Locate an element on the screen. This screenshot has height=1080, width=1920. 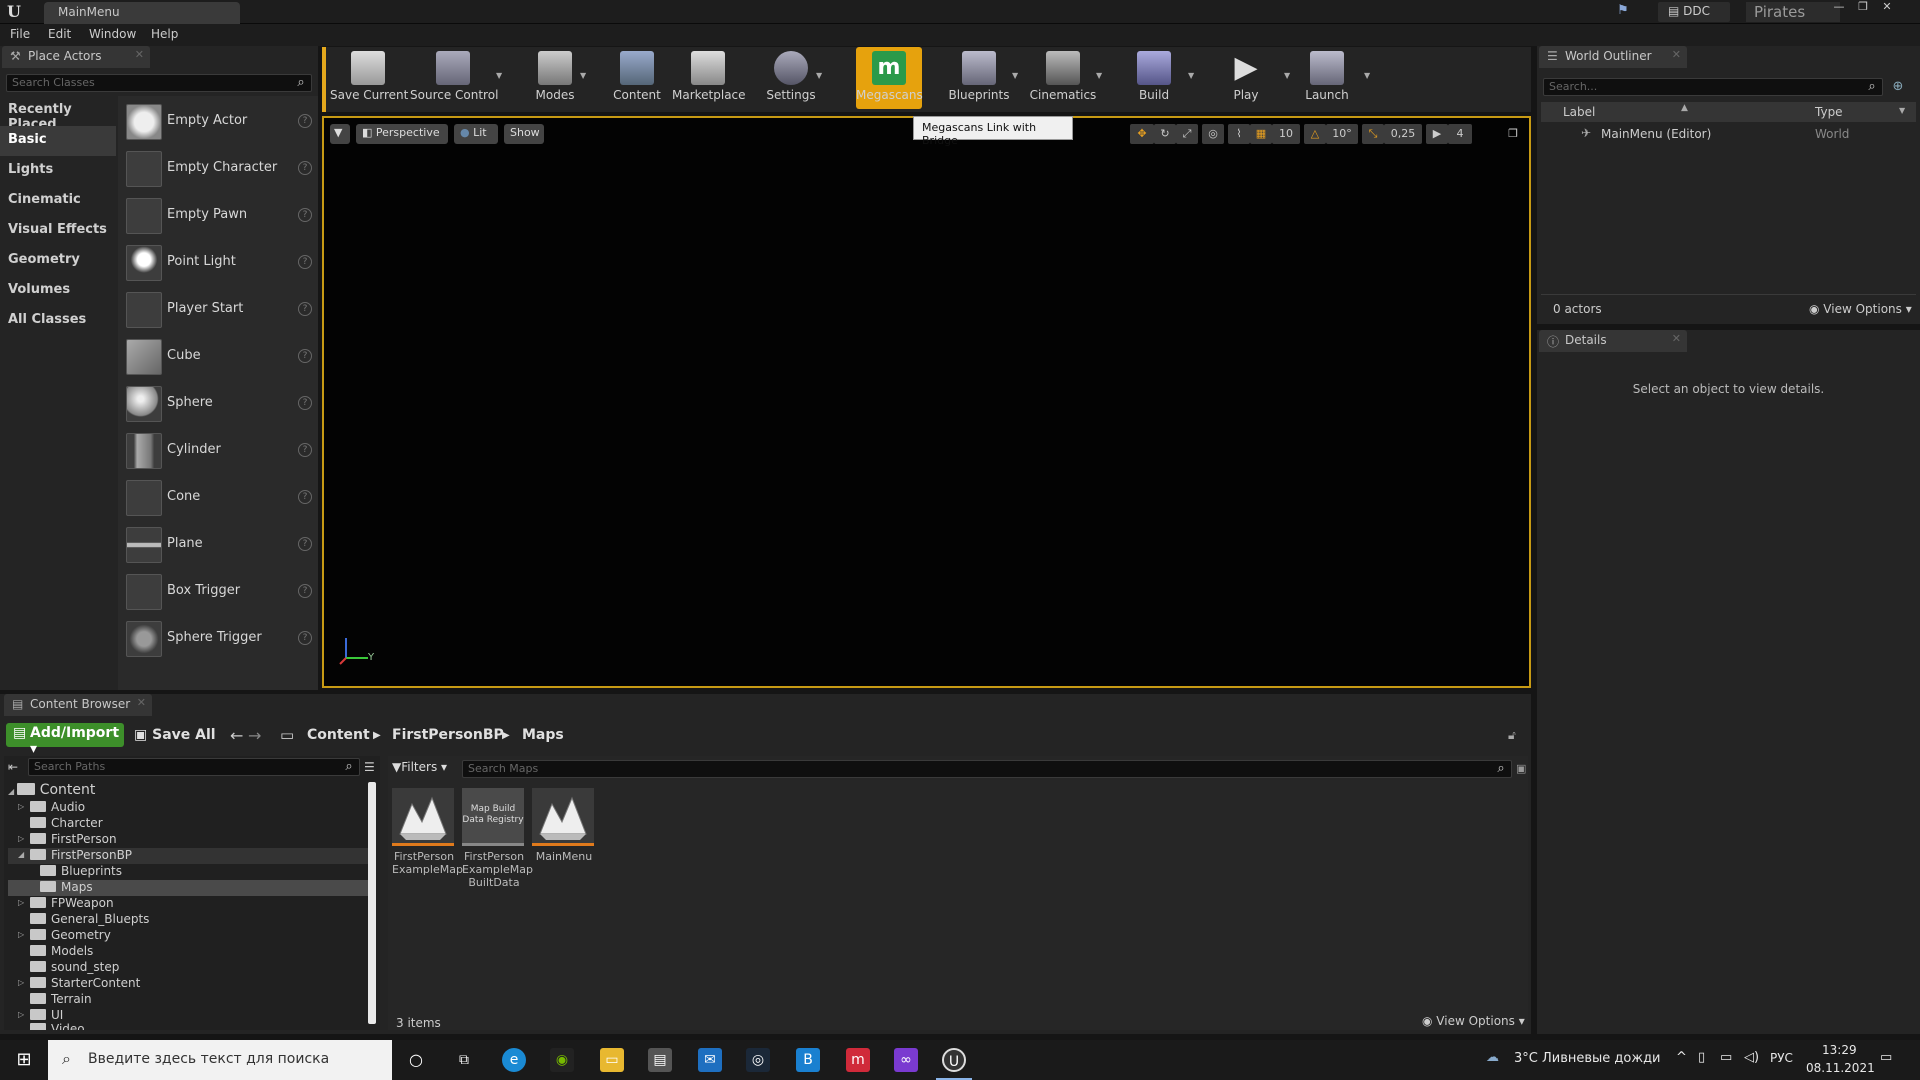
taskbar-search-input: ⌕ Введите здесь текст для поиска is located at coordinates (220, 1060).